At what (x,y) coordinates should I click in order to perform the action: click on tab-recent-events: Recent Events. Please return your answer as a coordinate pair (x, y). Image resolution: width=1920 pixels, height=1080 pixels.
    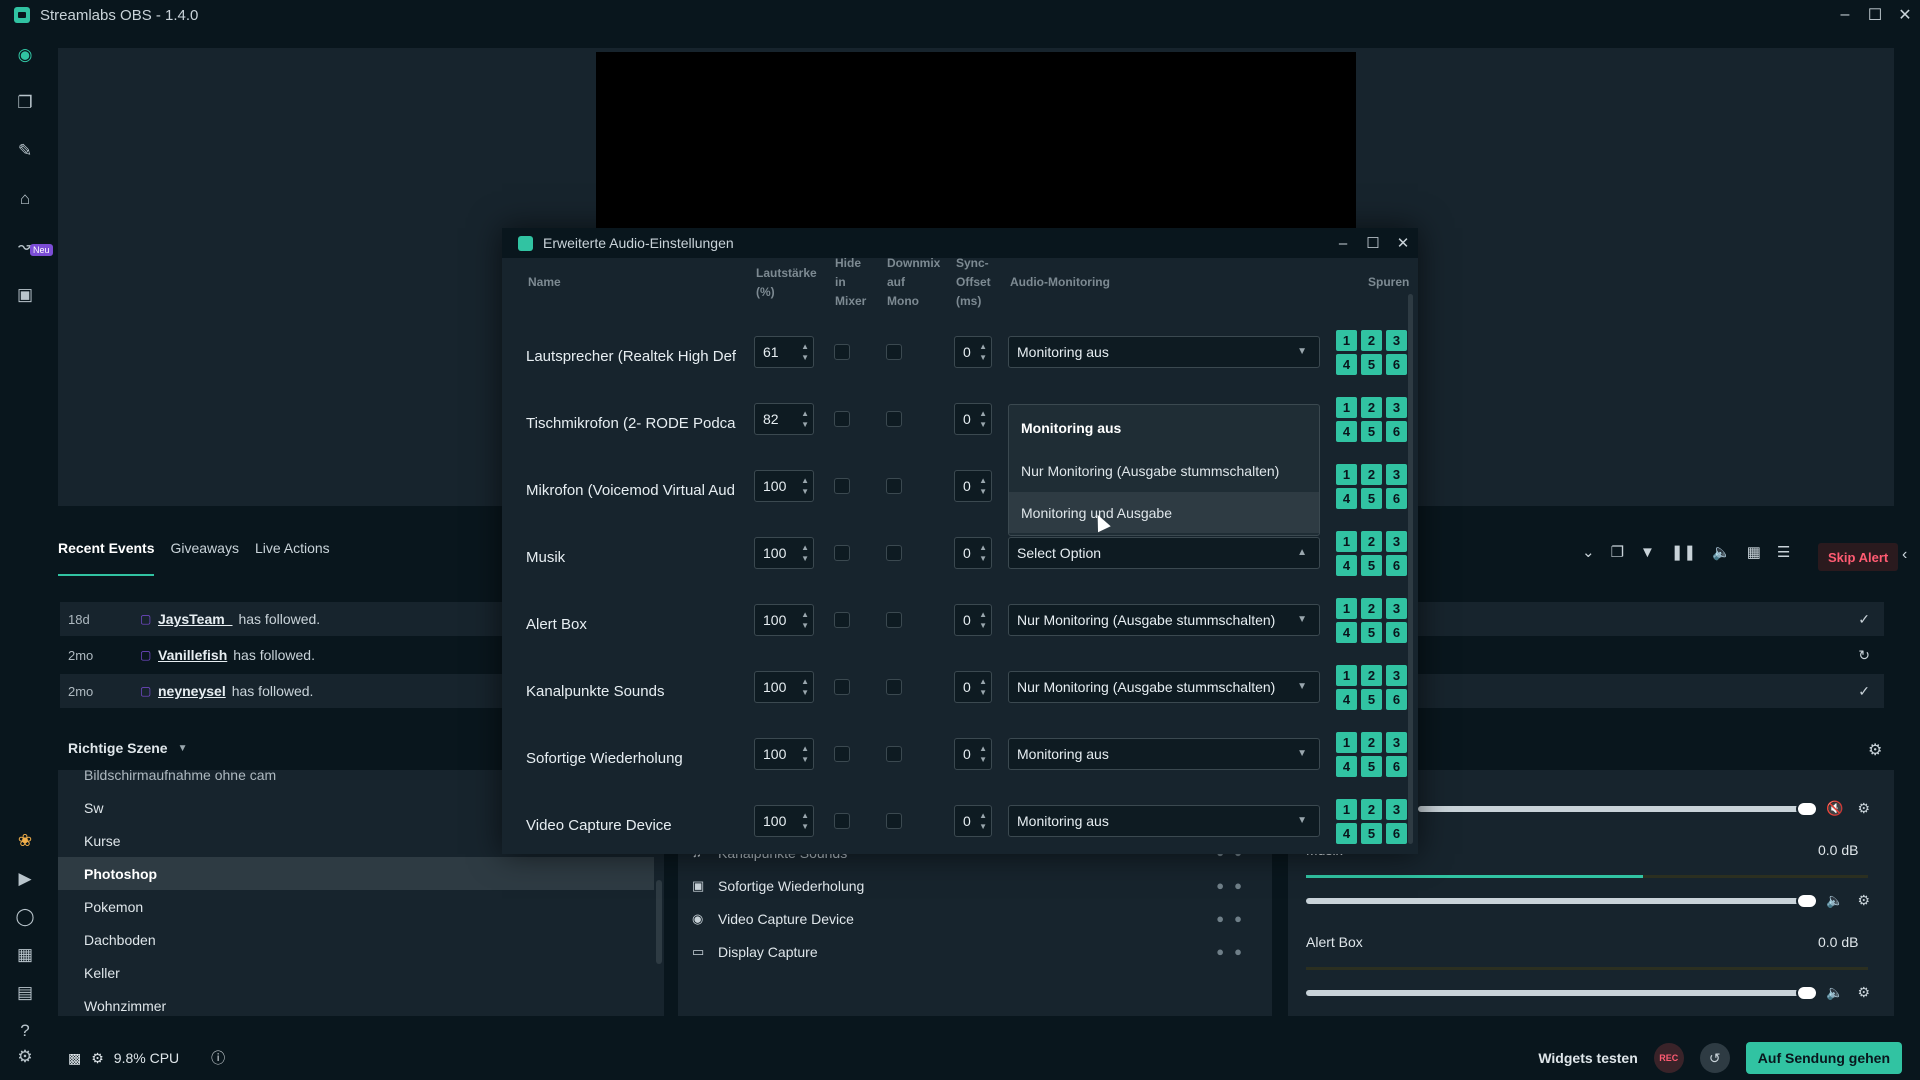
    Looking at the image, I should click on (106, 558).